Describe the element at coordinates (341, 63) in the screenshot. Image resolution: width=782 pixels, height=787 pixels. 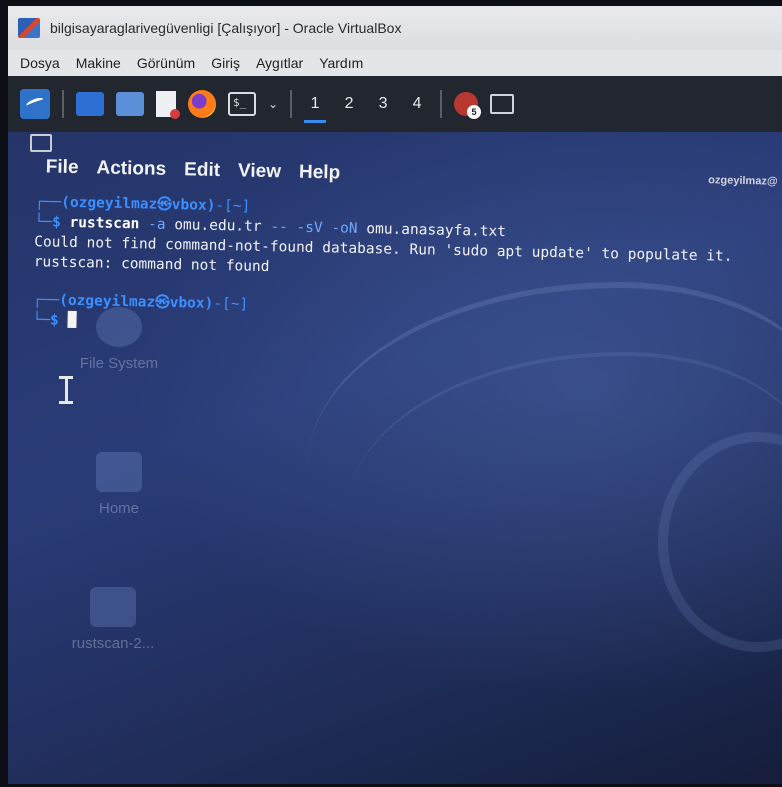
I see `menu-yardim: Yardım` at that location.